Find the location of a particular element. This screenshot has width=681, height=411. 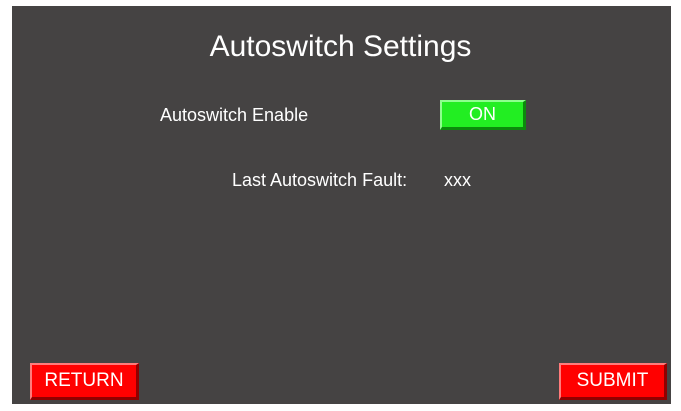

return-button: RETURN is located at coordinates (84, 381).